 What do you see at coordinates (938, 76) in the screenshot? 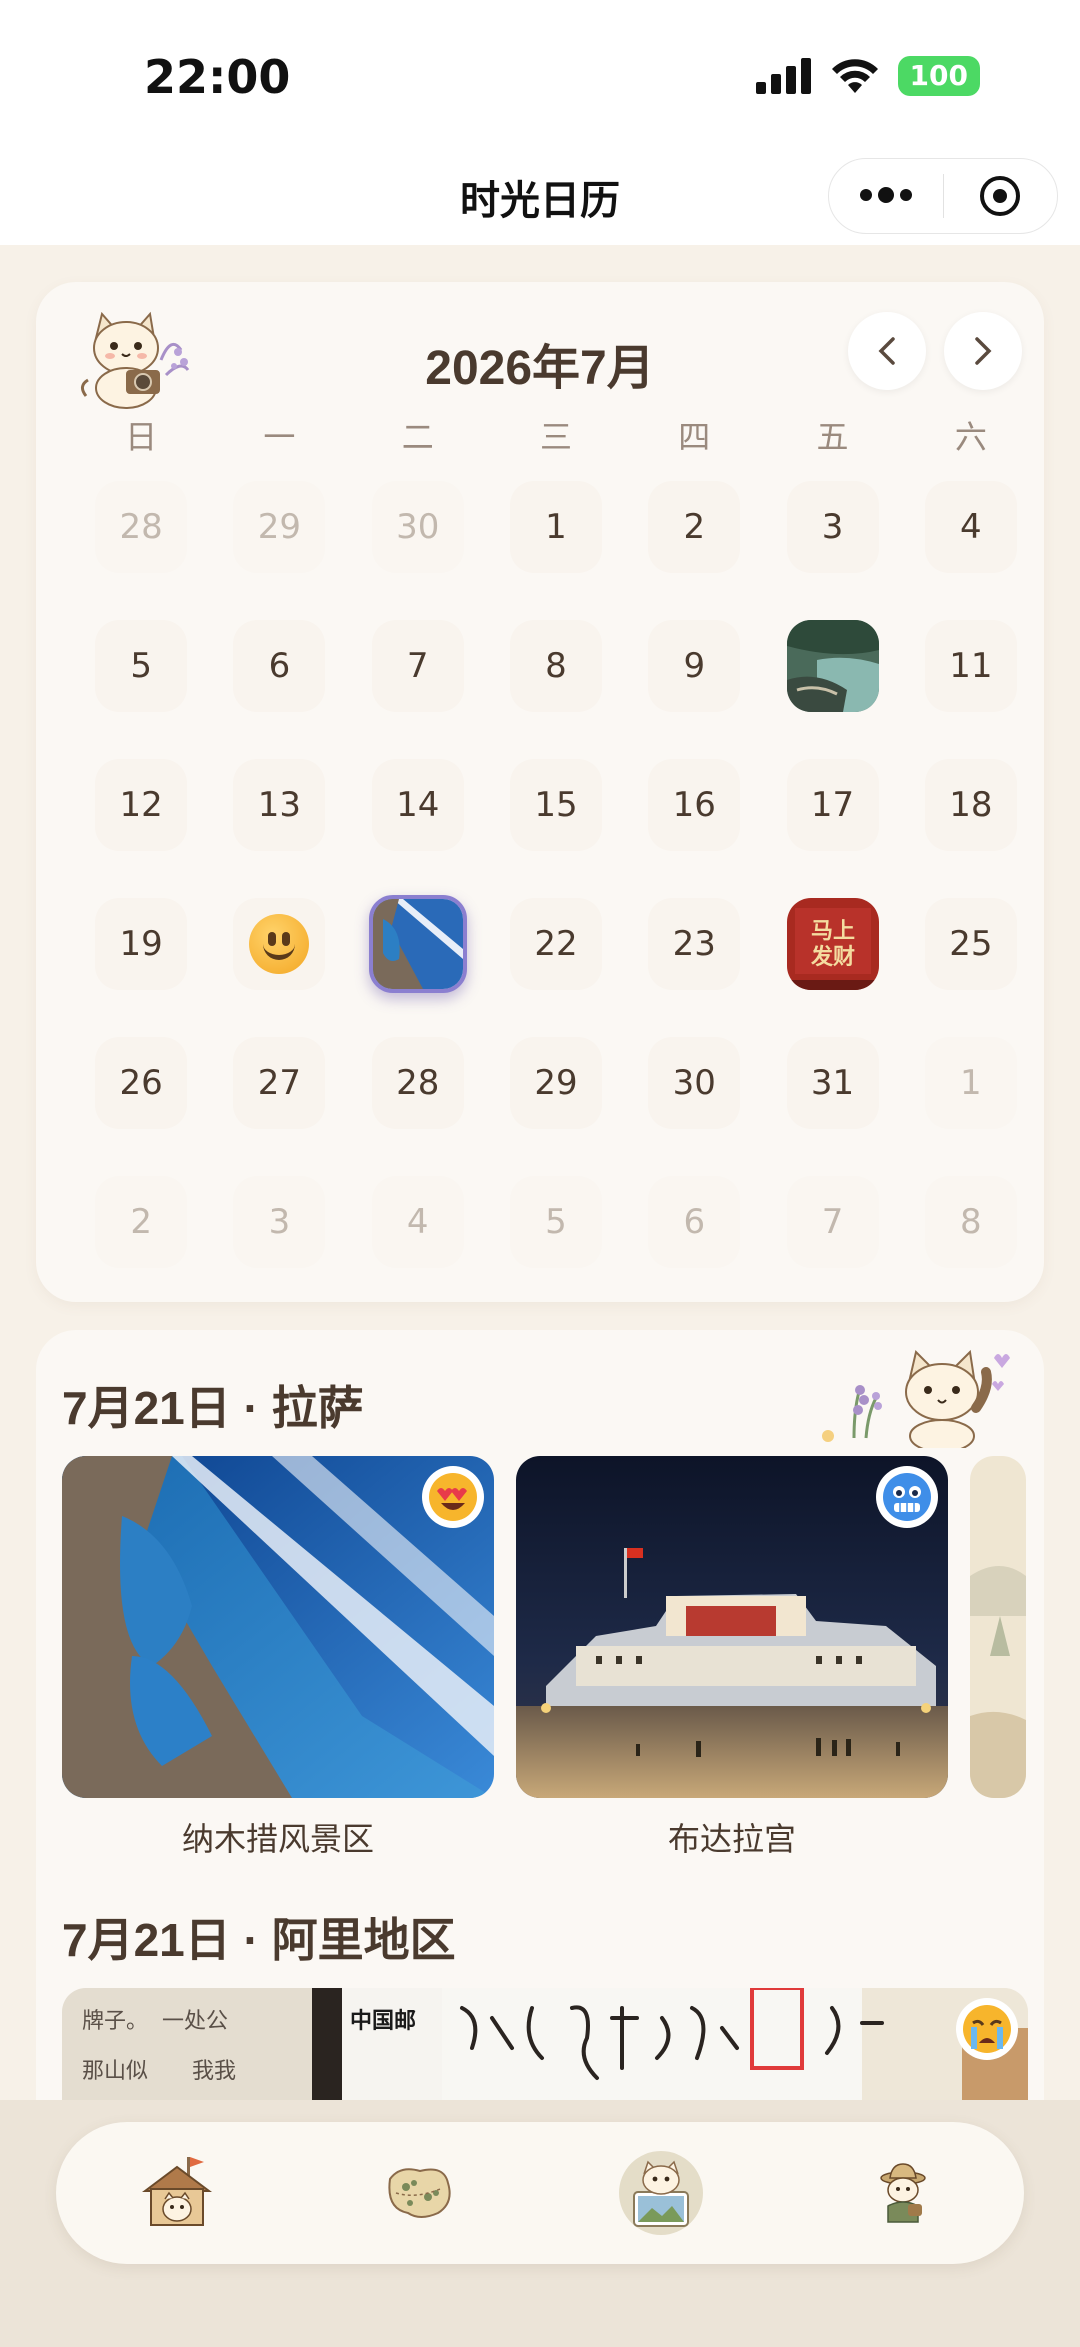
I see `battery-indicator: 100` at bounding box center [938, 76].